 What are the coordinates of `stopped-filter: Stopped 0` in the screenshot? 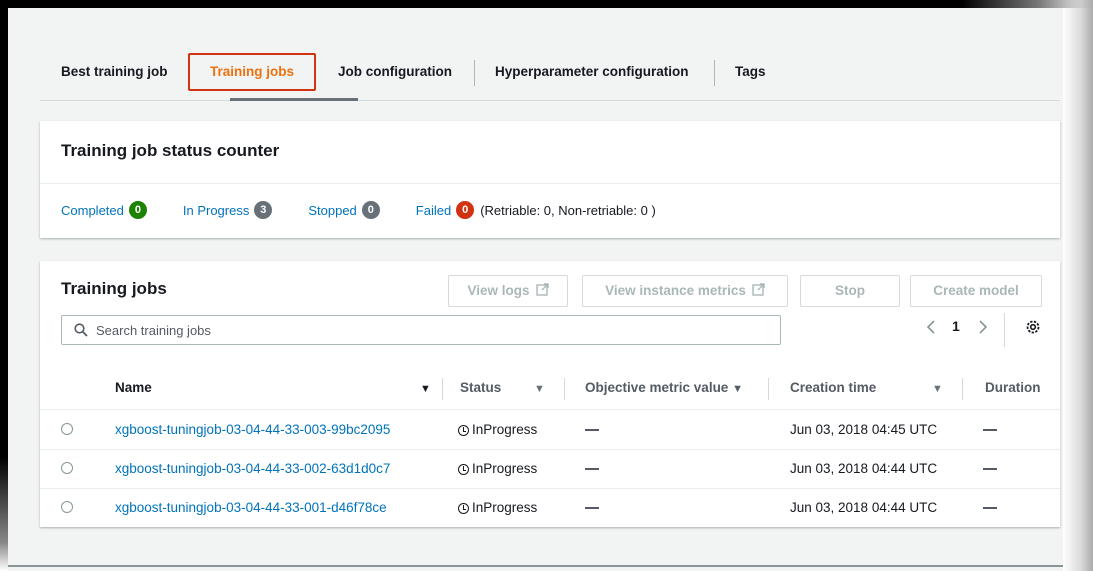 It's located at (344, 210).